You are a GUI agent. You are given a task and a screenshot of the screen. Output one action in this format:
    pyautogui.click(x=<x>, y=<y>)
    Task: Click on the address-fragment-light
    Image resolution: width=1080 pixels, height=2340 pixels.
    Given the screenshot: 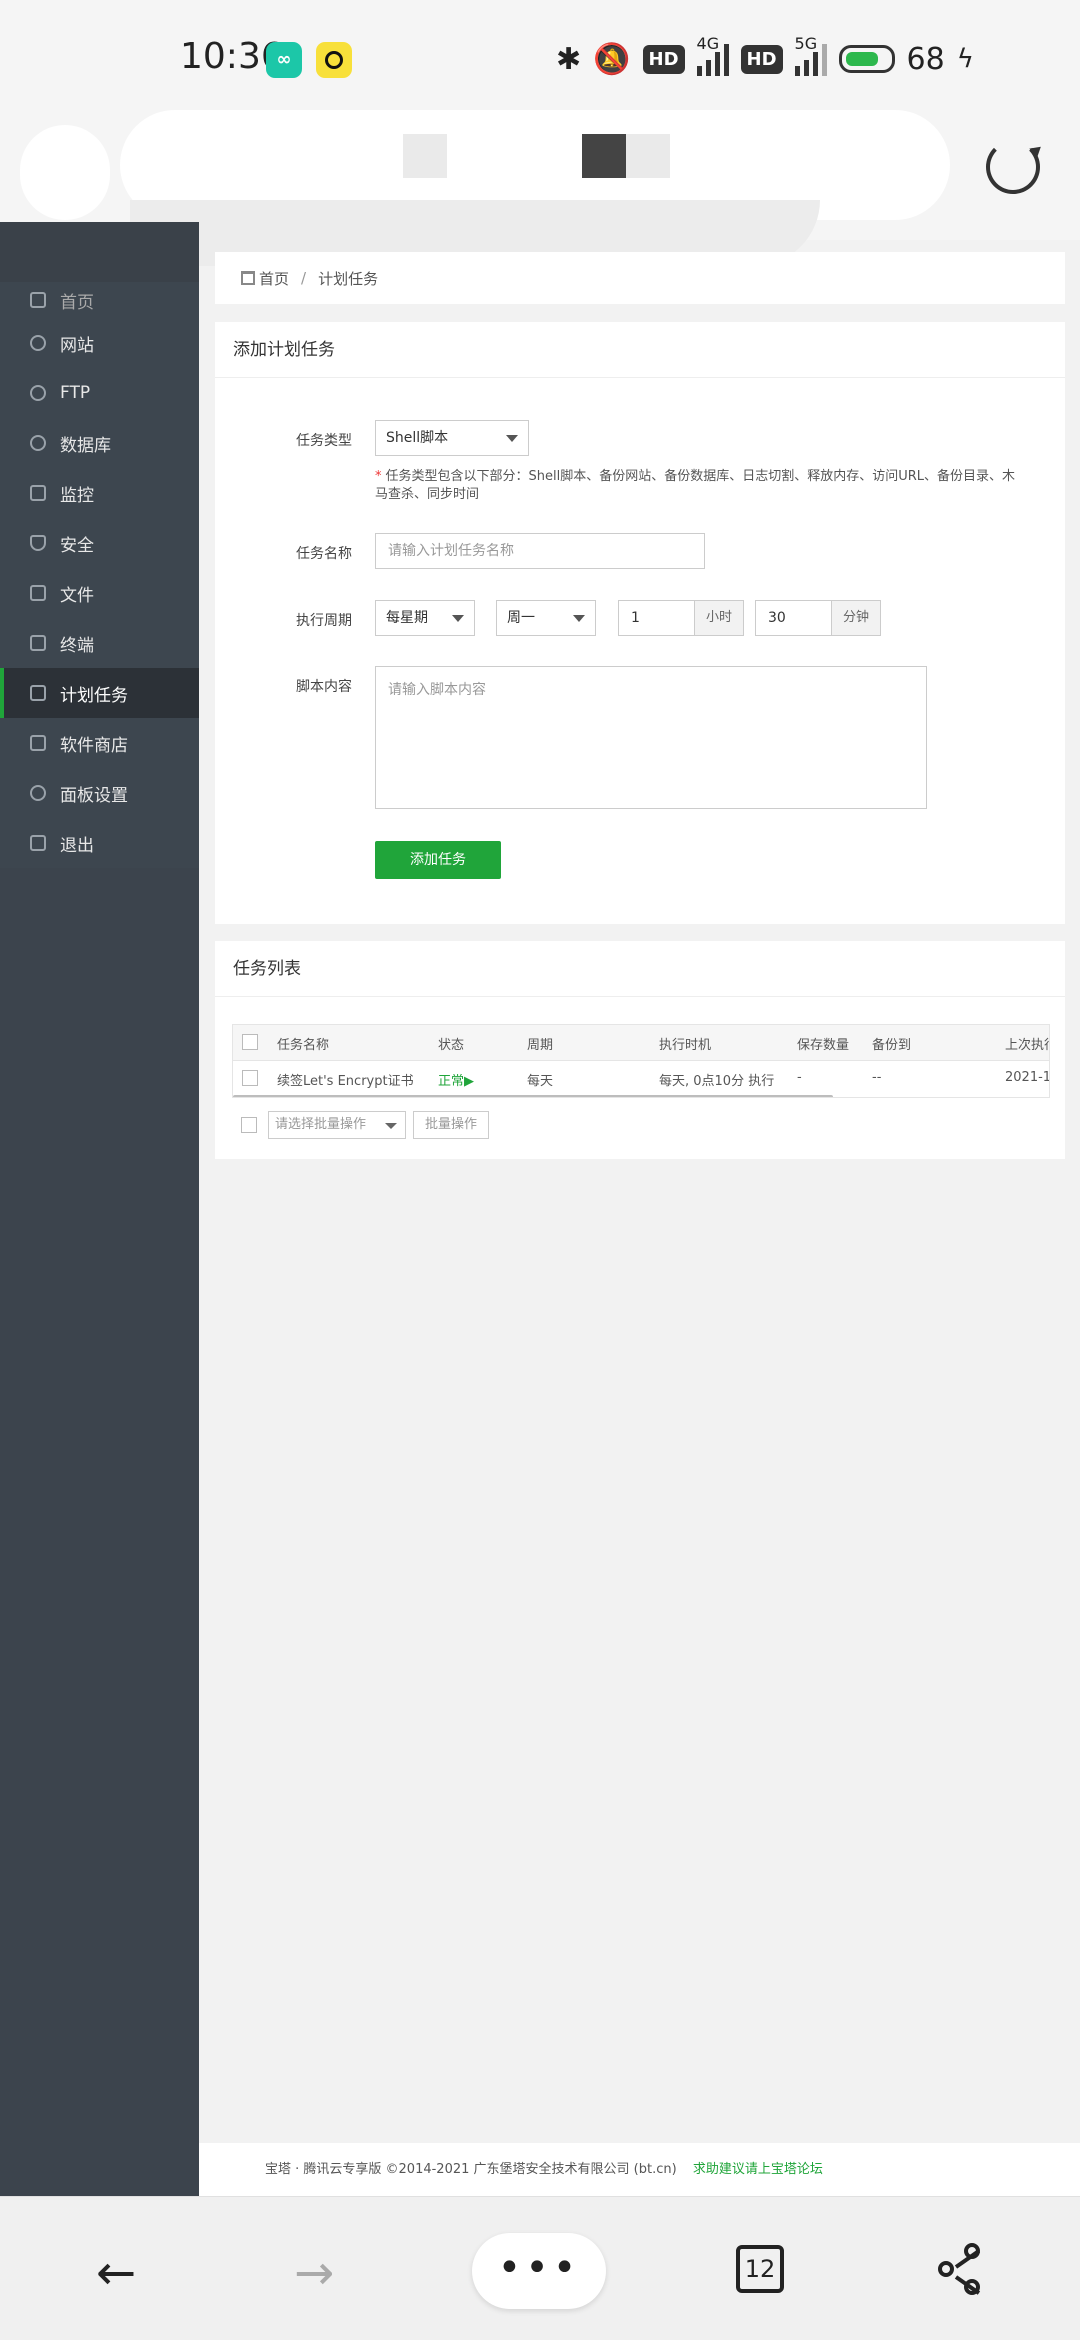 What is the action you would take?
    pyautogui.click(x=648, y=156)
    